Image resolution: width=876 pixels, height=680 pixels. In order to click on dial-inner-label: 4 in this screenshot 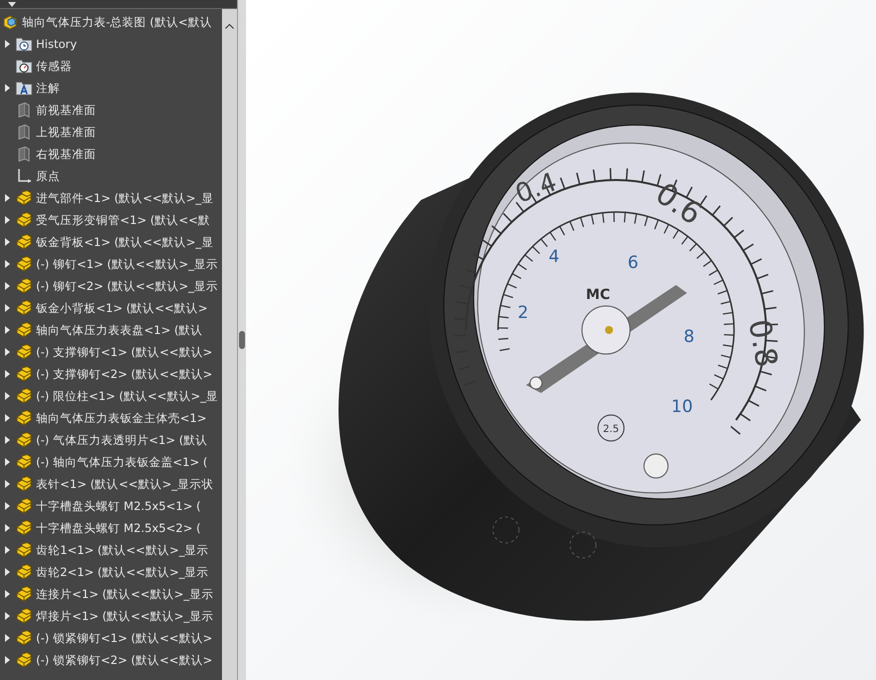, I will do `click(554, 257)`.